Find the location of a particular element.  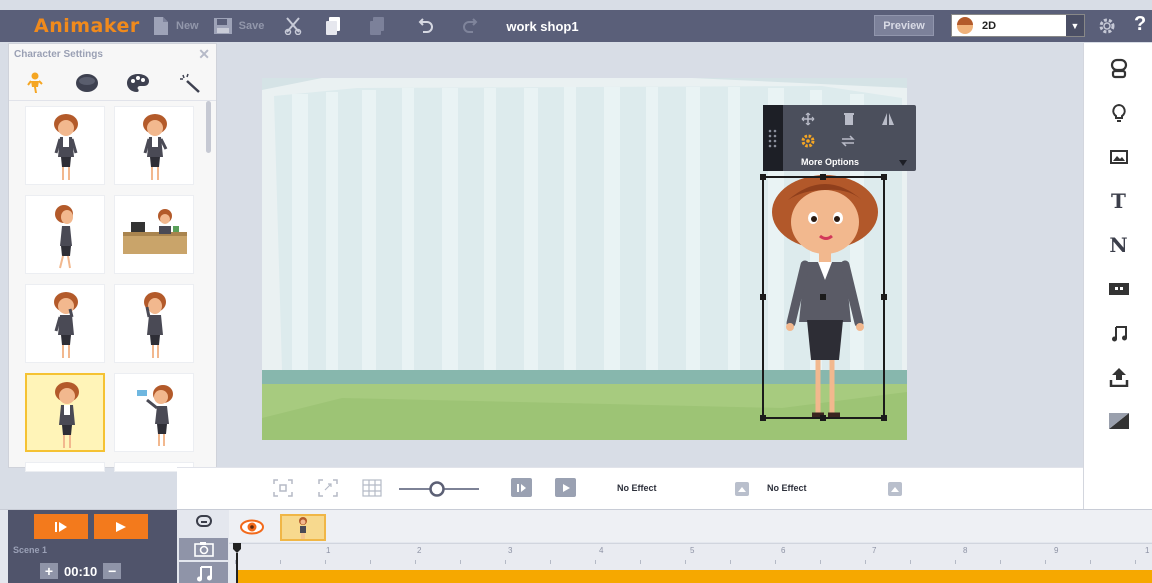

music-library-button is located at coordinates (1118, 333).